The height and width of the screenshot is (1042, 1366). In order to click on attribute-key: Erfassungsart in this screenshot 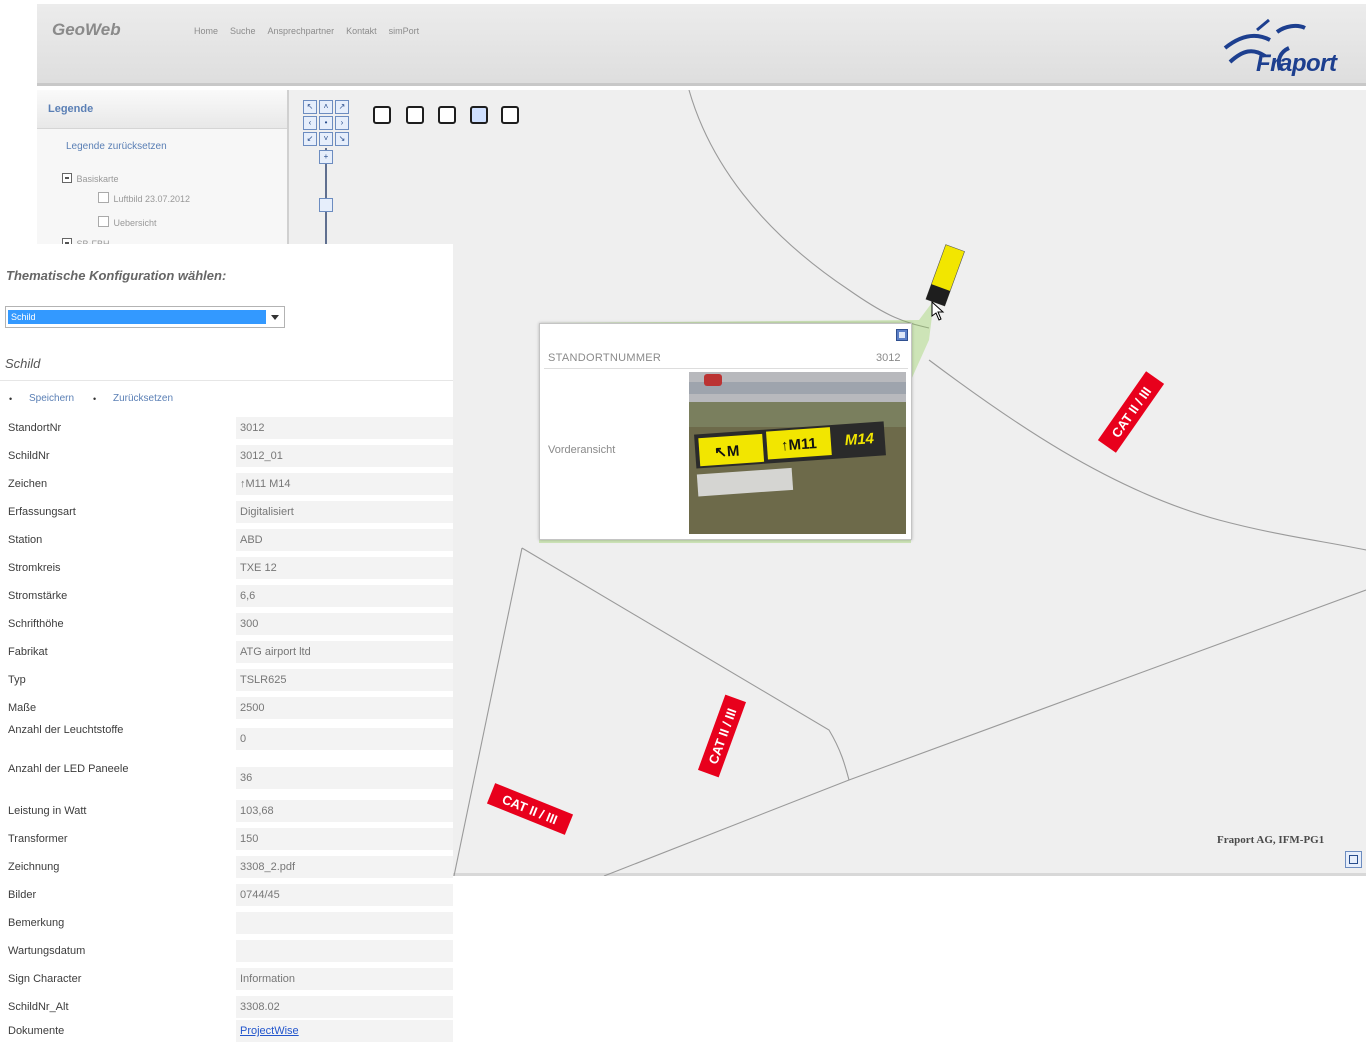, I will do `click(42, 512)`.